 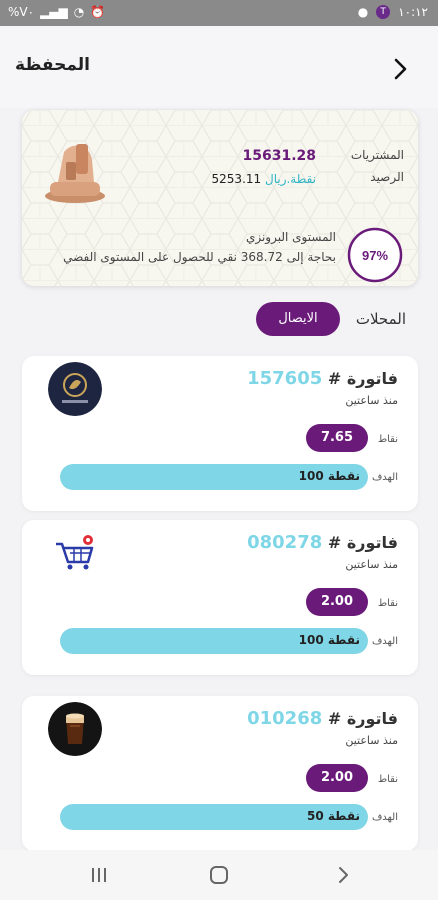 I want to click on alarm-icon: ⏰, so click(x=98, y=12).